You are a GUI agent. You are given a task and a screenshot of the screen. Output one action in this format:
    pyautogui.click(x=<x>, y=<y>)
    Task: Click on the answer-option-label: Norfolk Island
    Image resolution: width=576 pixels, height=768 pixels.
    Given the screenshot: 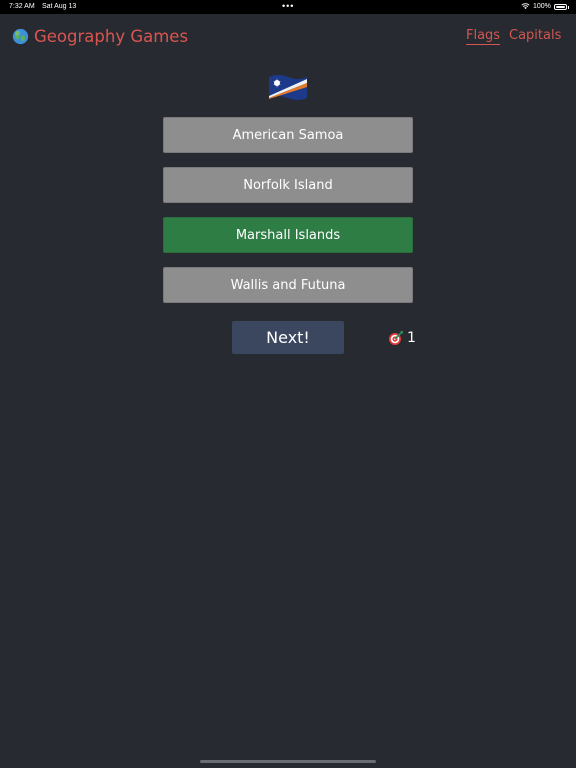 What is the action you would take?
    pyautogui.click(x=288, y=185)
    